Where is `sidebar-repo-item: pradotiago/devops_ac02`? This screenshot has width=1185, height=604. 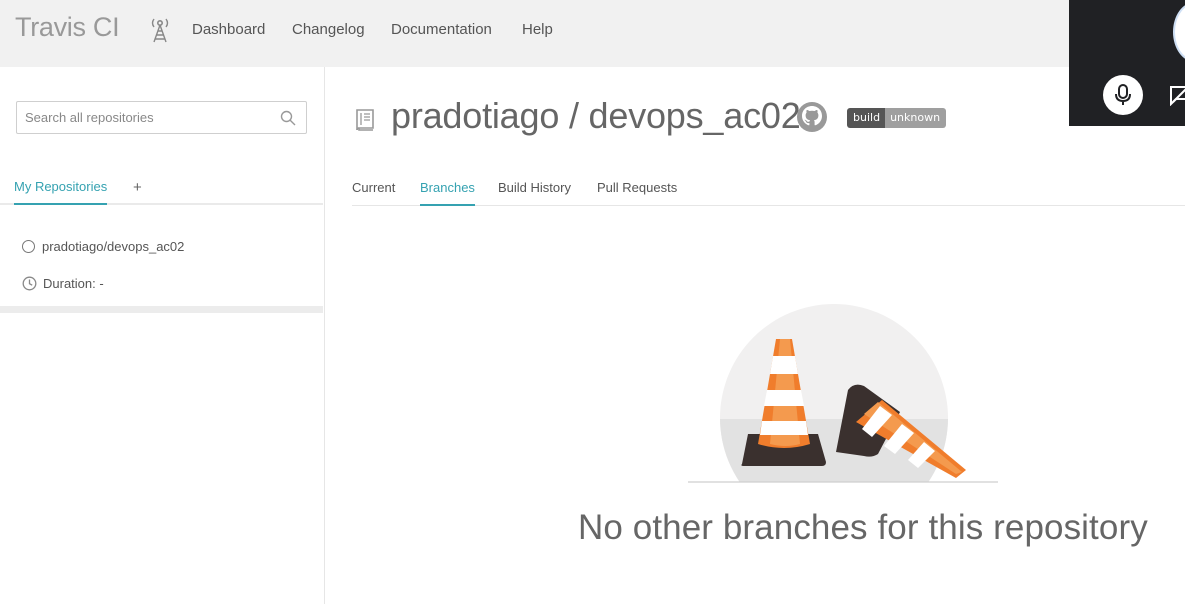 sidebar-repo-item: pradotiago/devops_ac02 is located at coordinates (103, 246).